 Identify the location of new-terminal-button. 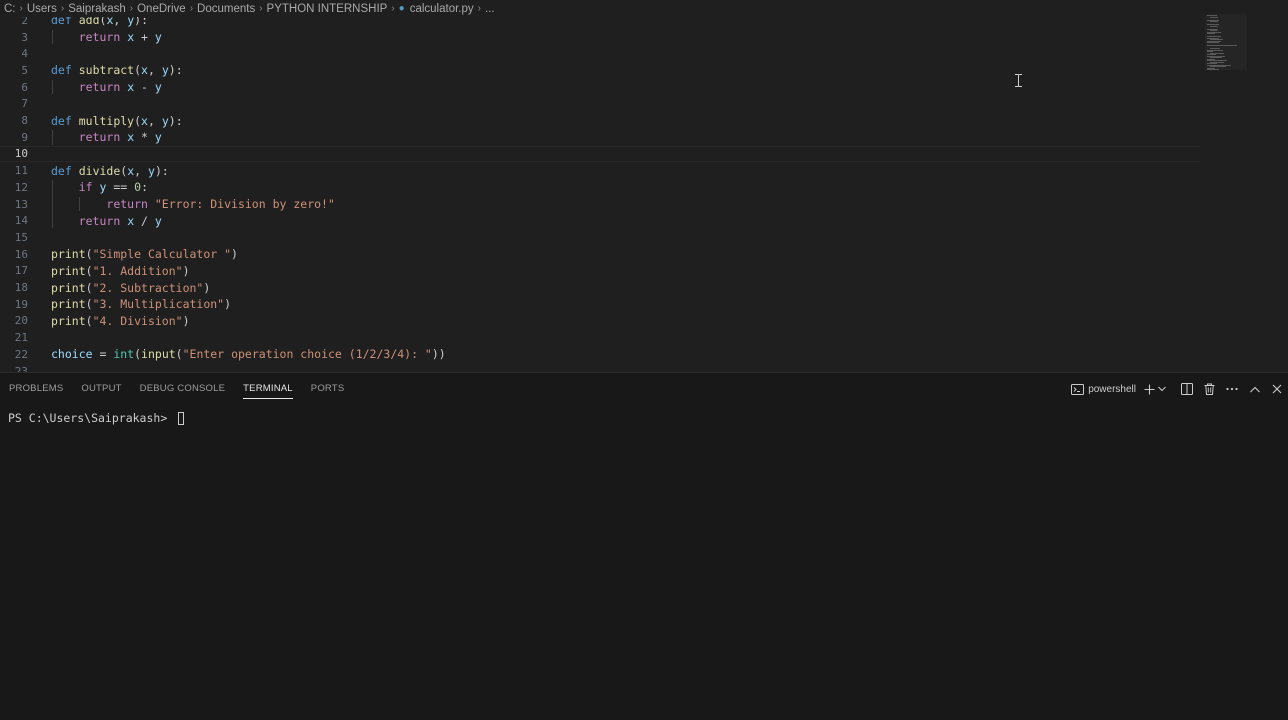
(1149, 389).